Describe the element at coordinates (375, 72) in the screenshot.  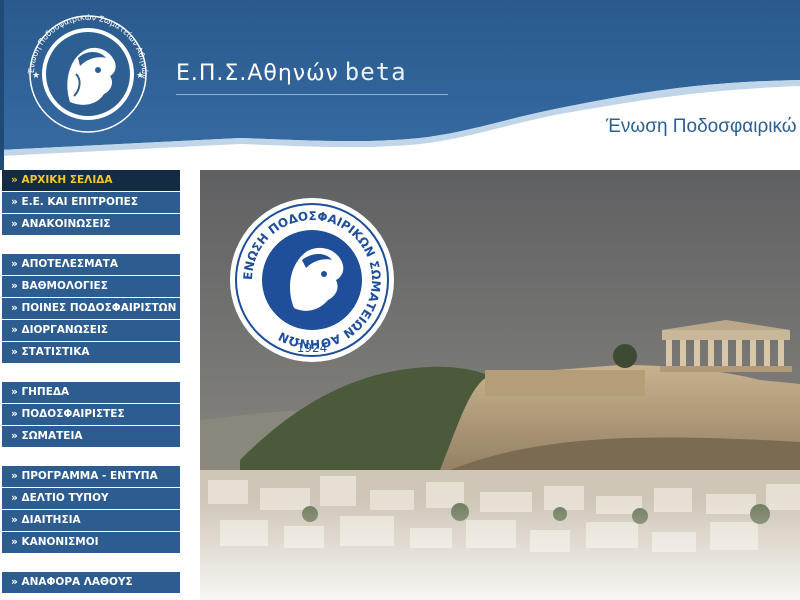
I see `beta-label: beta` at that location.